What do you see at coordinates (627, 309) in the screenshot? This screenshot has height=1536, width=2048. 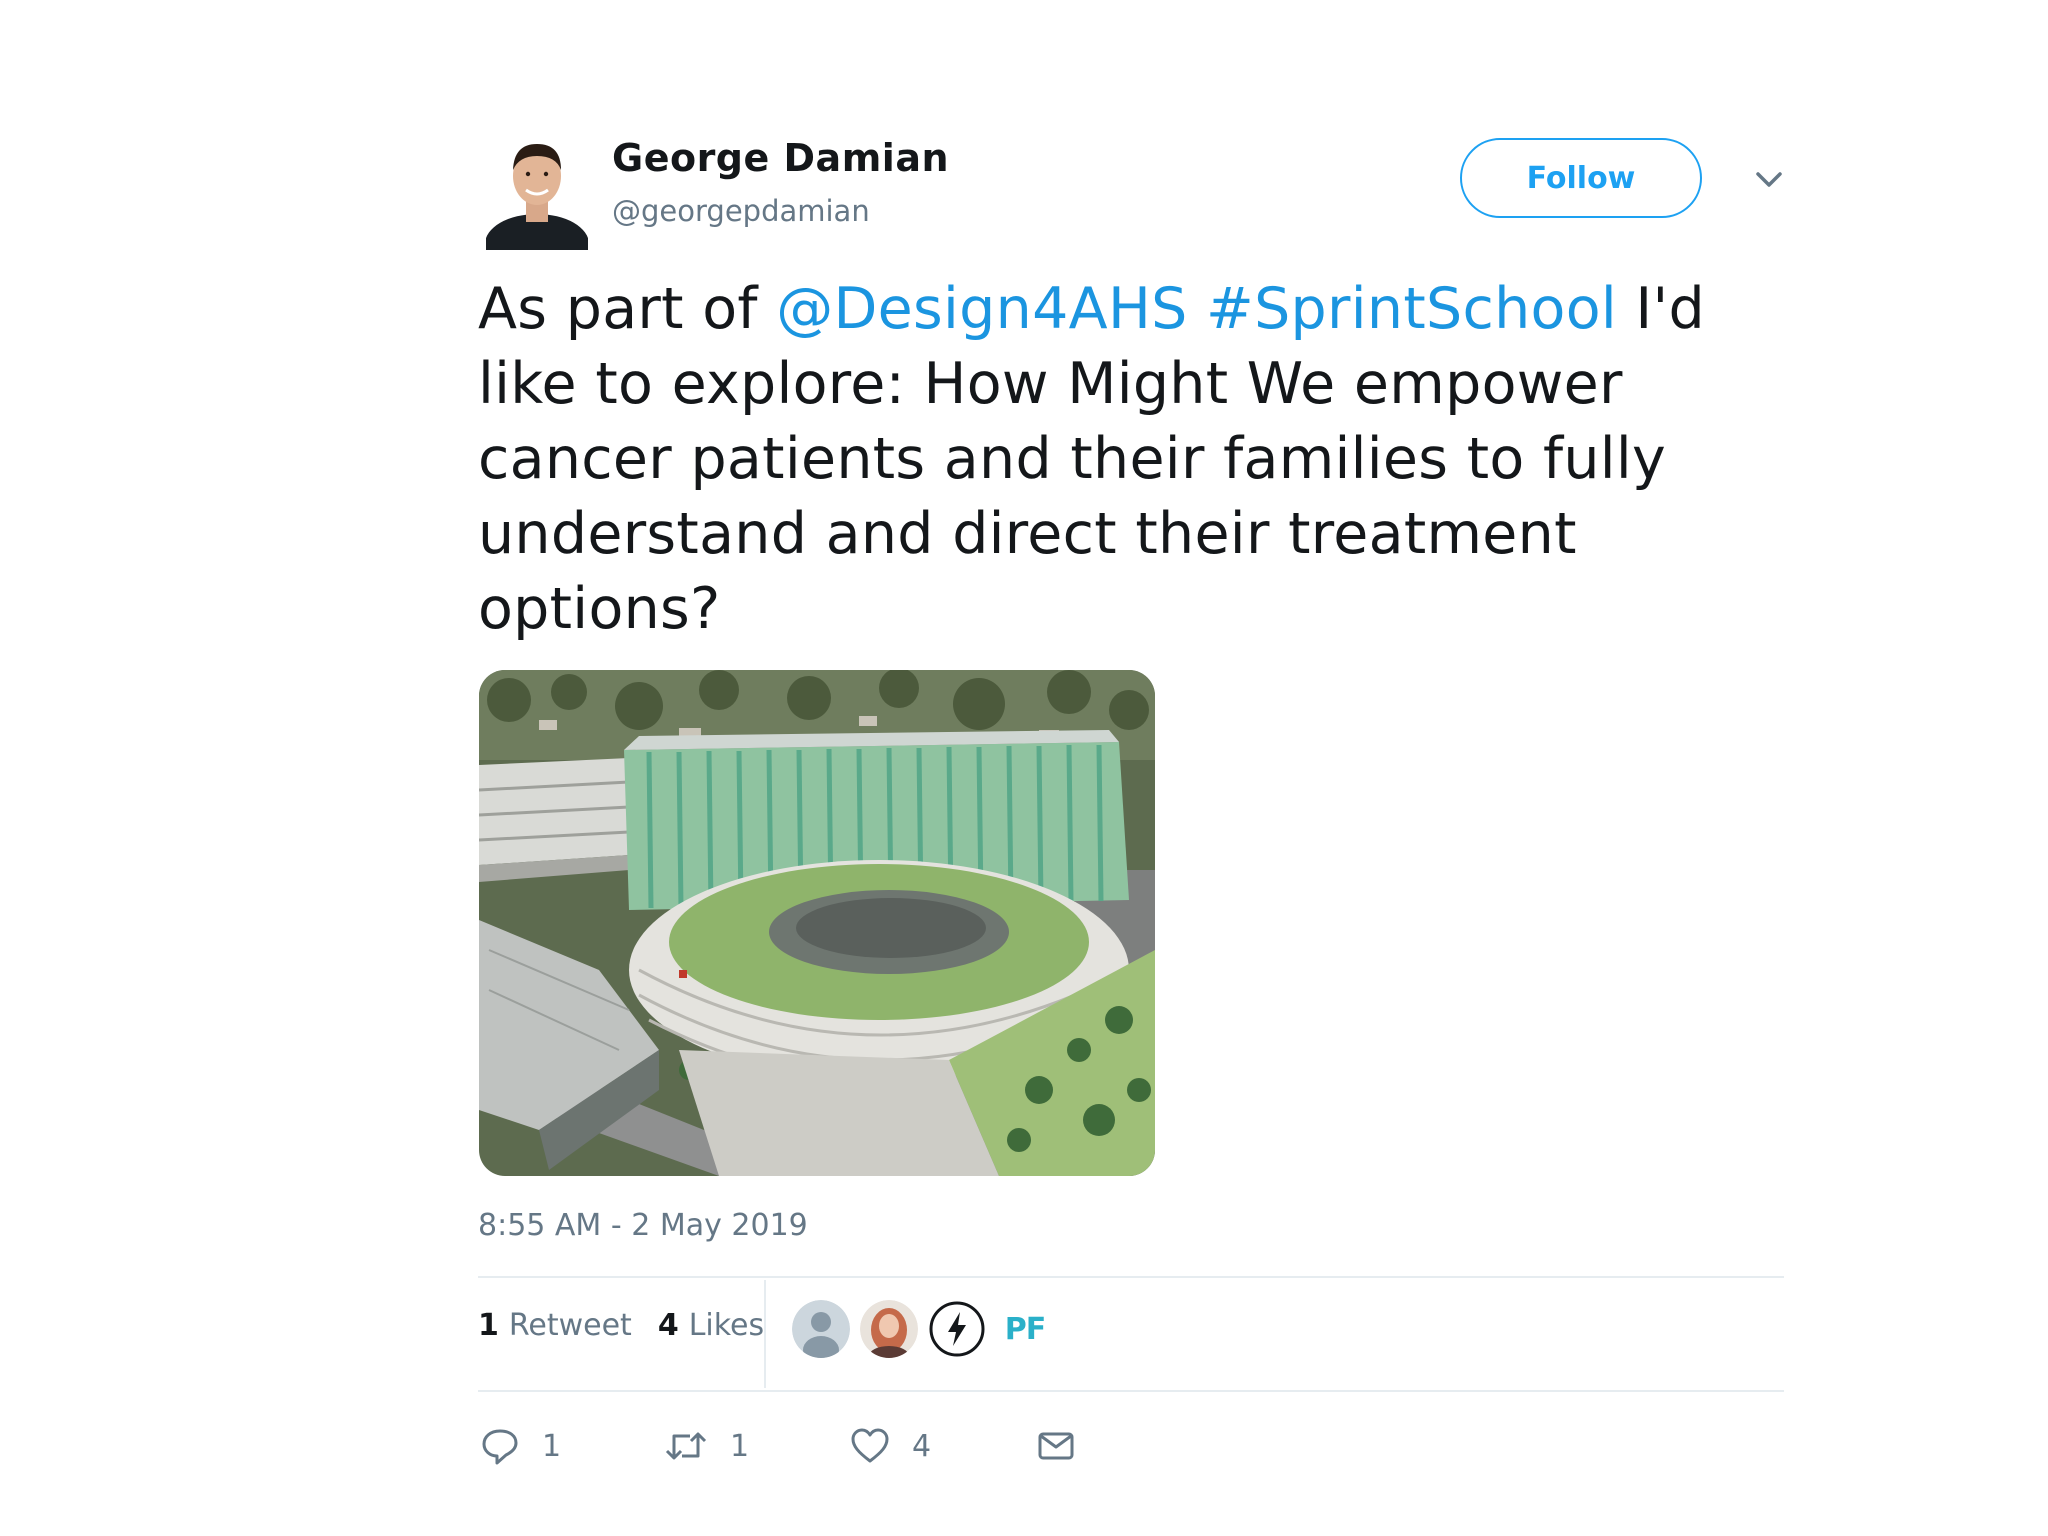 I see `tweet-text-before: As part of` at bounding box center [627, 309].